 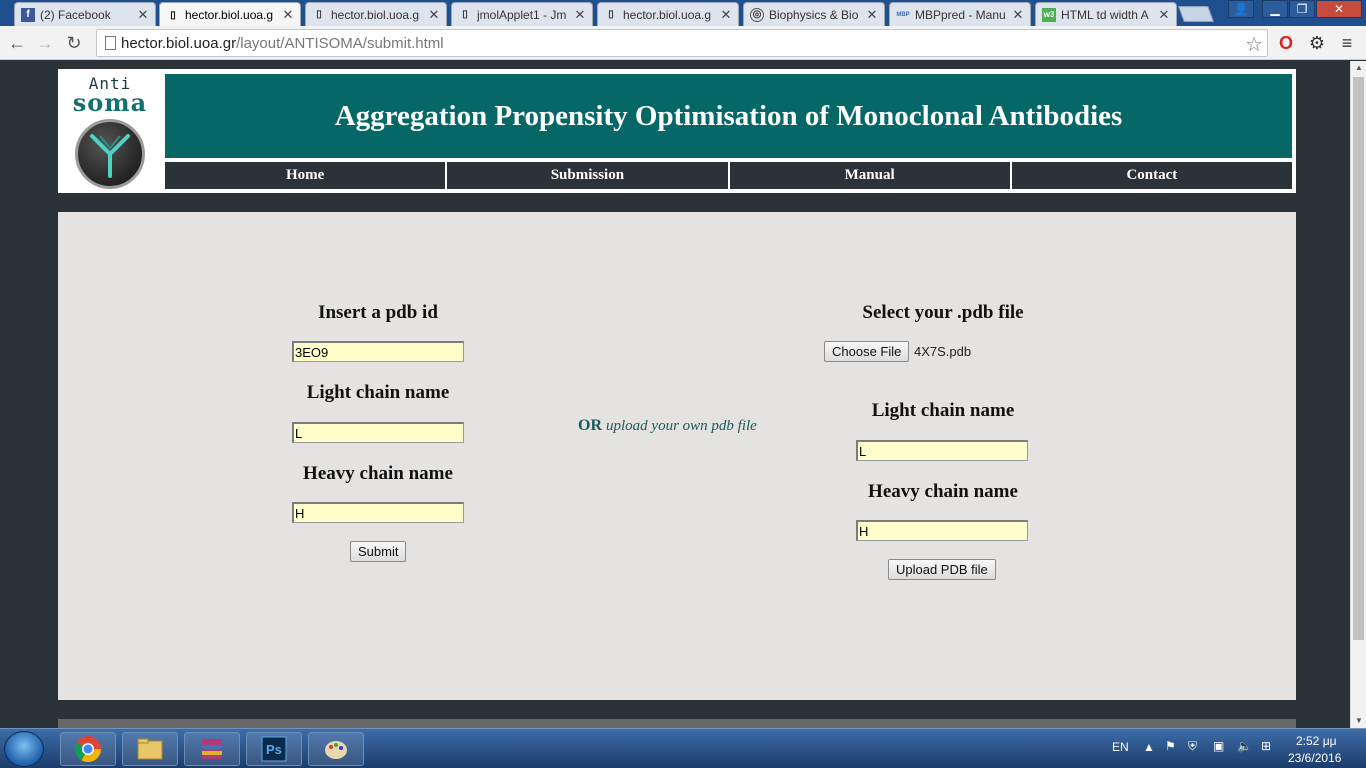 What do you see at coordinates (1170, 746) in the screenshot?
I see `action-center-flag-icon: ⚑` at bounding box center [1170, 746].